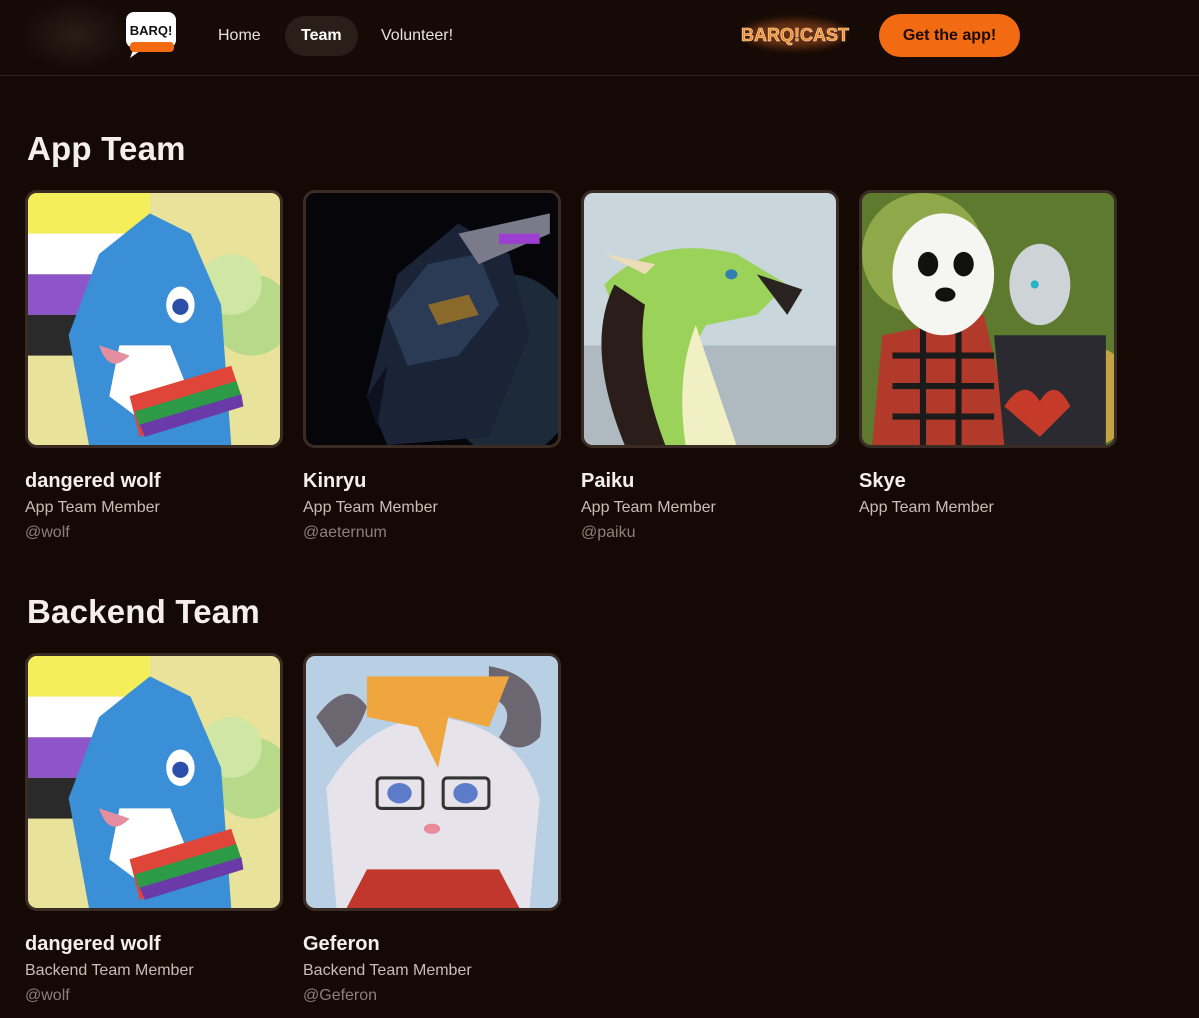 This screenshot has width=1199, height=1018. What do you see at coordinates (143, 611) in the screenshot?
I see `section-title-backend-team: Backend Team` at bounding box center [143, 611].